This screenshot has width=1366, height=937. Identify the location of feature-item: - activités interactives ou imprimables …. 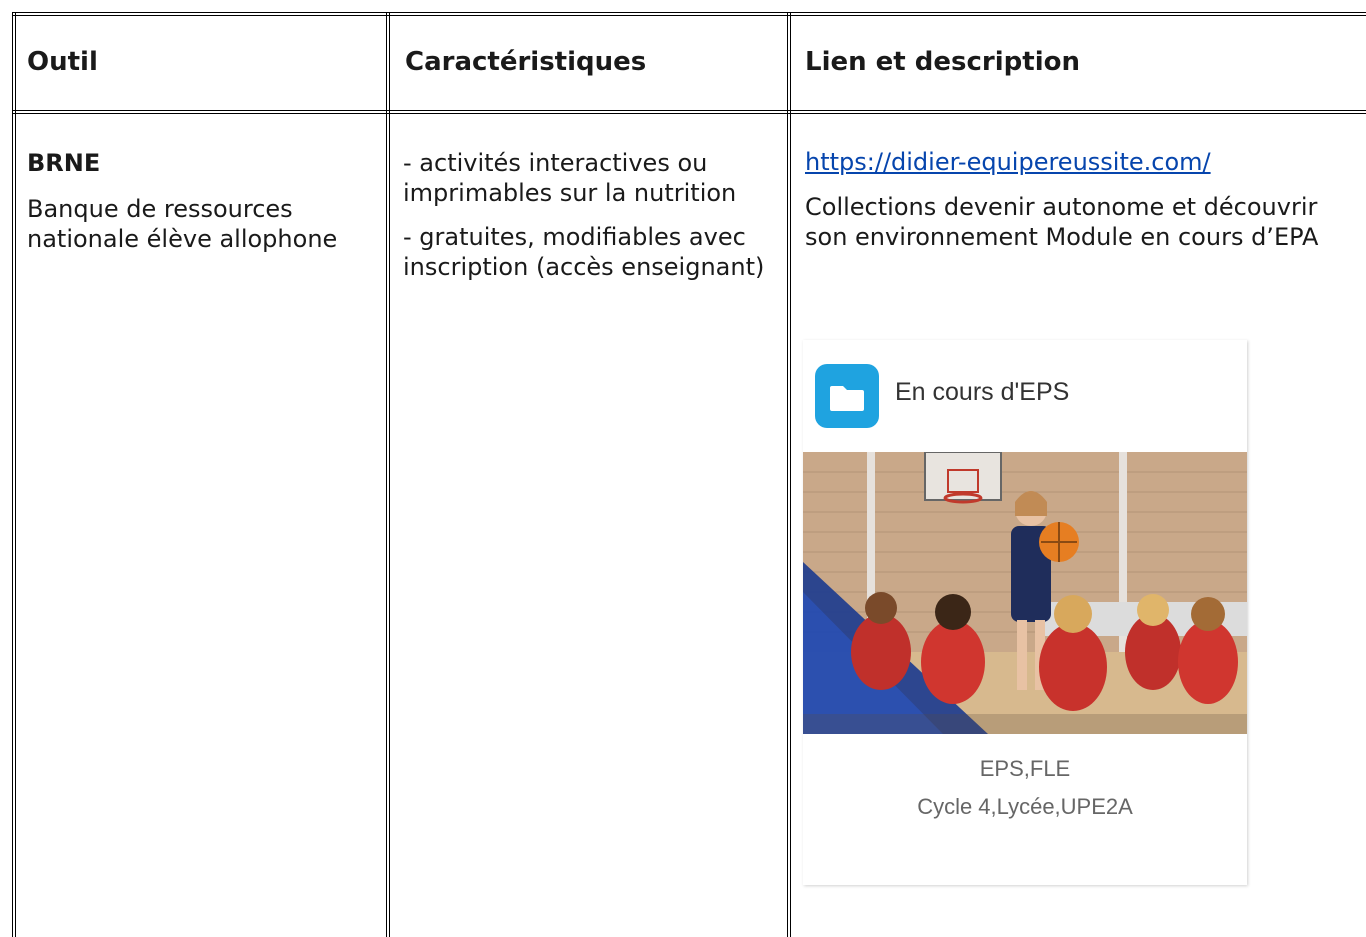
(570, 178).